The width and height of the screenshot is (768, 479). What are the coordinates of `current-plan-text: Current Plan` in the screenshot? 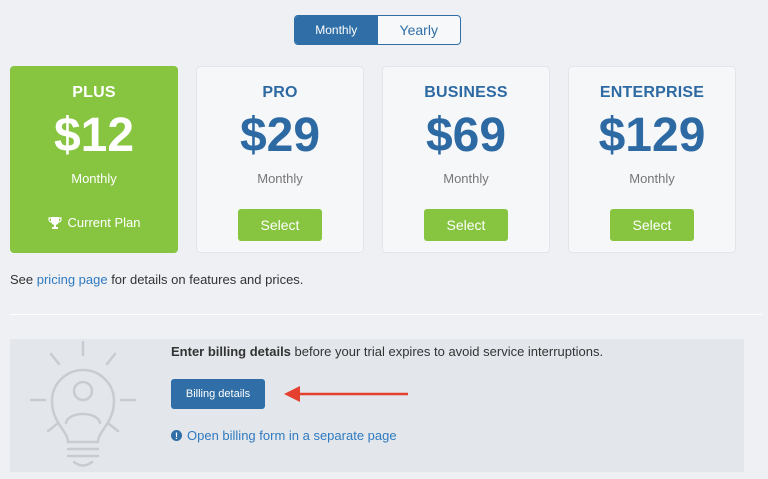 It's located at (104, 222).